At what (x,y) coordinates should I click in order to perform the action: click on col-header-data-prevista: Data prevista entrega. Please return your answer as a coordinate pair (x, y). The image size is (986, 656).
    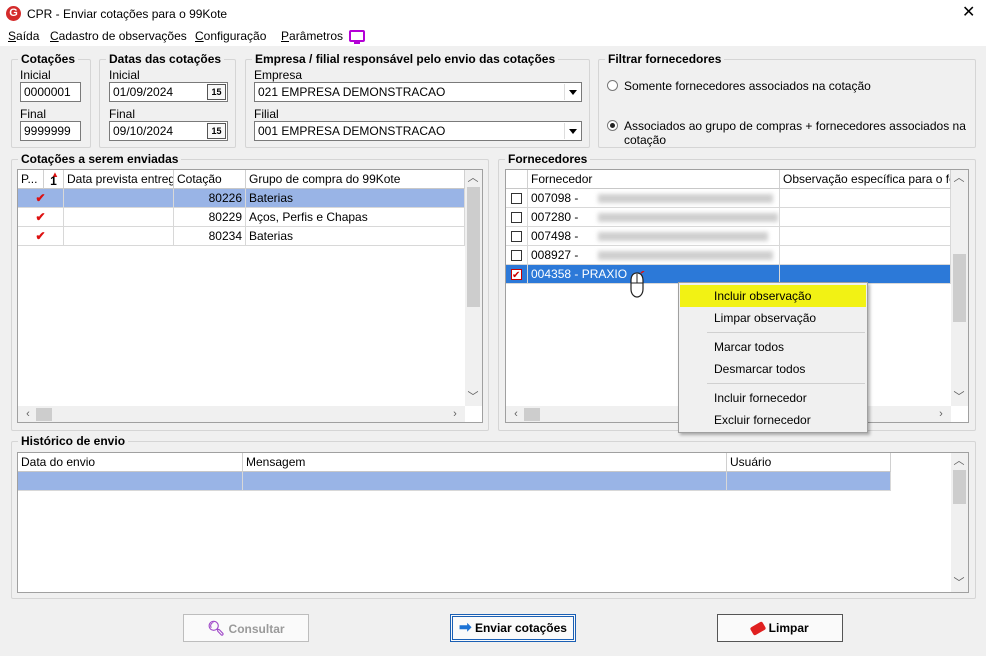
    Looking at the image, I should click on (119, 179).